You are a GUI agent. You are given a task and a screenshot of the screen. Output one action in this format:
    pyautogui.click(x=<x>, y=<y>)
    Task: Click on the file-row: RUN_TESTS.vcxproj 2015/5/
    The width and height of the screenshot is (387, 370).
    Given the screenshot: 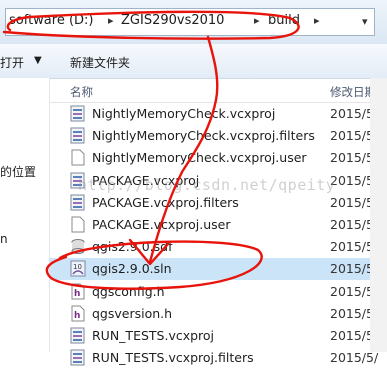 What is the action you would take?
    pyautogui.click(x=218, y=336)
    